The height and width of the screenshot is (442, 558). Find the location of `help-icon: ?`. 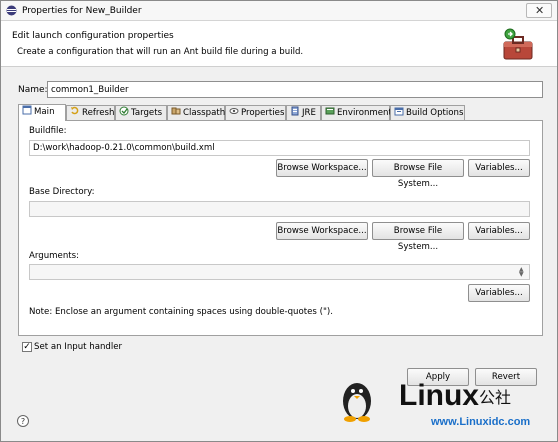

help-icon: ? is located at coordinates (23, 421).